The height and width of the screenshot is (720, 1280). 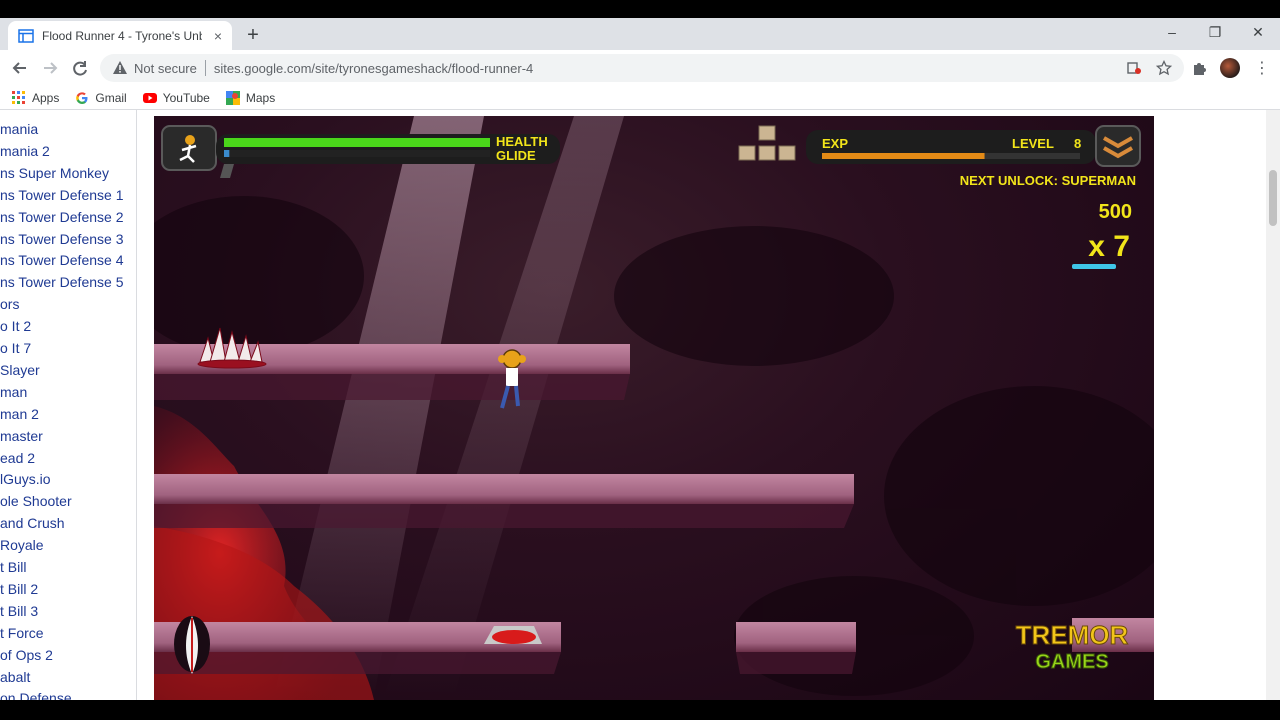 What do you see at coordinates (504, 501) in the screenshot?
I see `platform-middle` at bounding box center [504, 501].